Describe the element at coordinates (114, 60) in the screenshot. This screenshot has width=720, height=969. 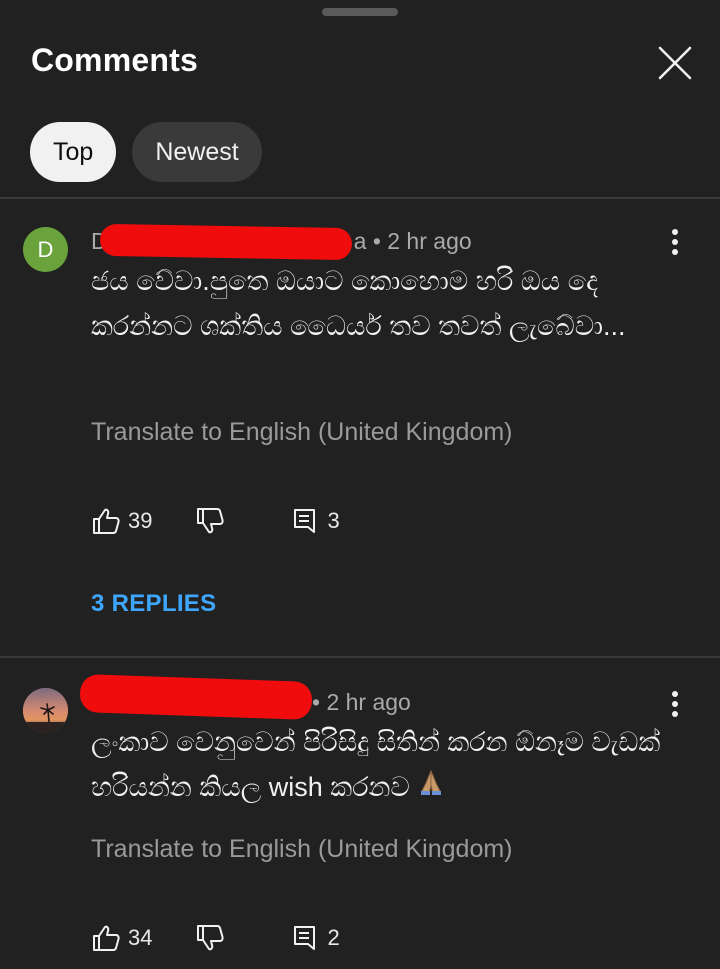
I see `panel-title: Comments` at that location.